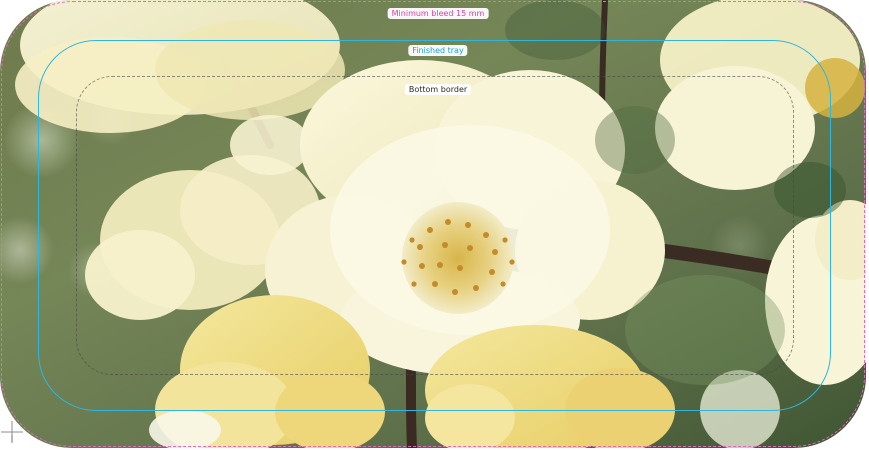  What do you see at coordinates (438, 50) in the screenshot?
I see `finished-tray-label: Finished tray` at bounding box center [438, 50].